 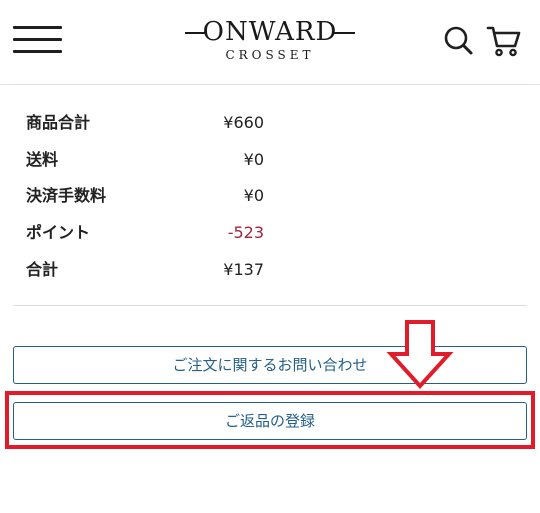 What do you see at coordinates (145, 270) in the screenshot?
I see `summary-row-total: 合計 ¥137` at bounding box center [145, 270].